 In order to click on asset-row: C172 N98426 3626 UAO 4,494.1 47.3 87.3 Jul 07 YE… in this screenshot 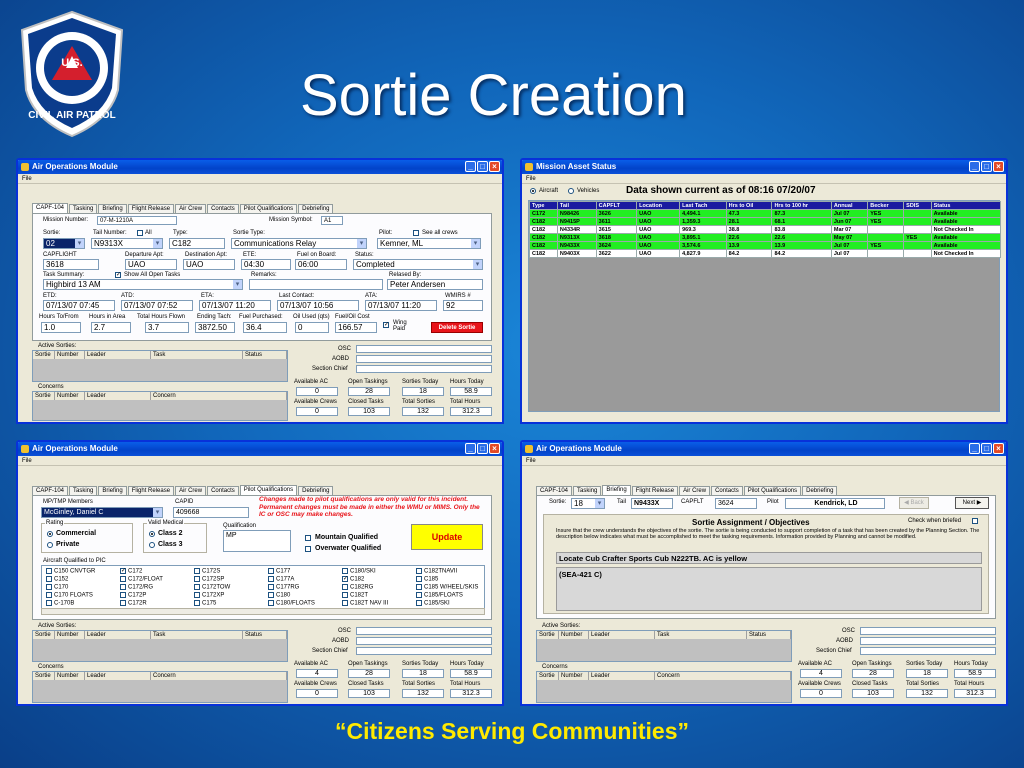, I will do `click(765, 213)`.